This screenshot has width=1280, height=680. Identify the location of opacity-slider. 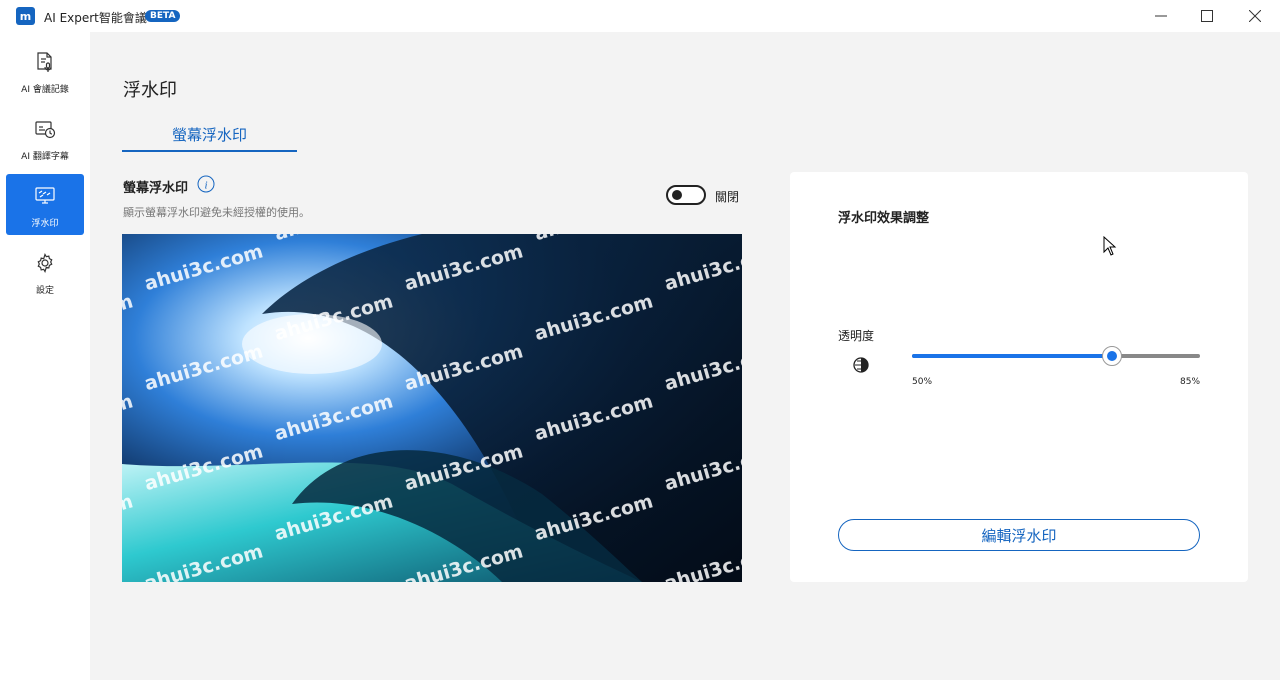
(1056, 356).